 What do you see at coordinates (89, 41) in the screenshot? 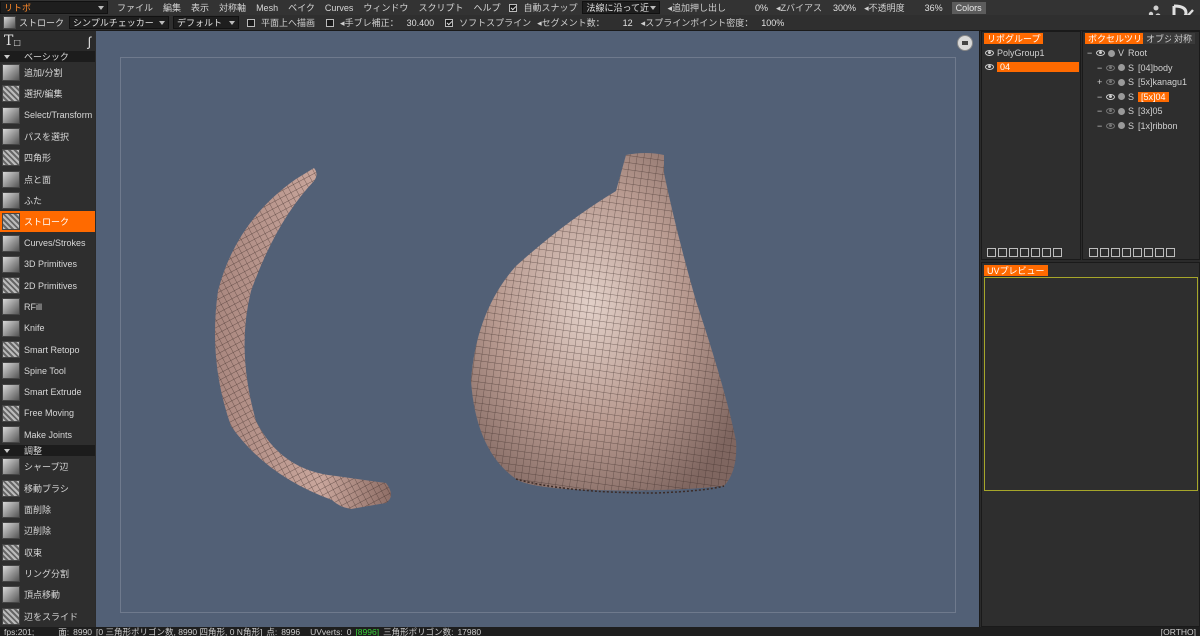
I see `brush-icon: ∫` at bounding box center [89, 41].